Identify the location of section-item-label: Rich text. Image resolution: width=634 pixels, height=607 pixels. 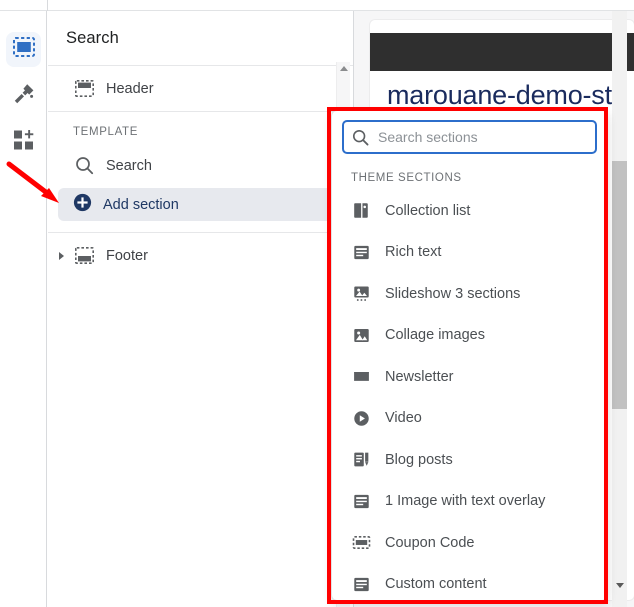
(413, 252).